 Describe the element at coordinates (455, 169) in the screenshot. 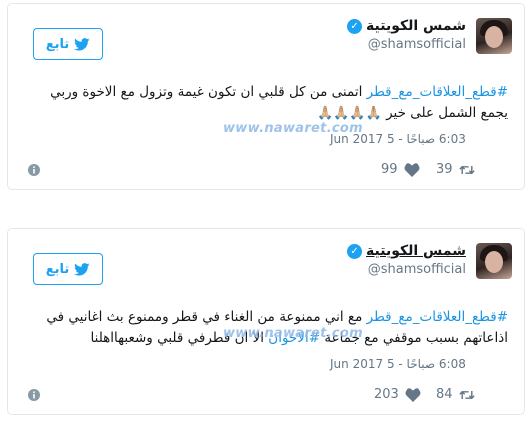

I see `retweet-button: 39` at that location.